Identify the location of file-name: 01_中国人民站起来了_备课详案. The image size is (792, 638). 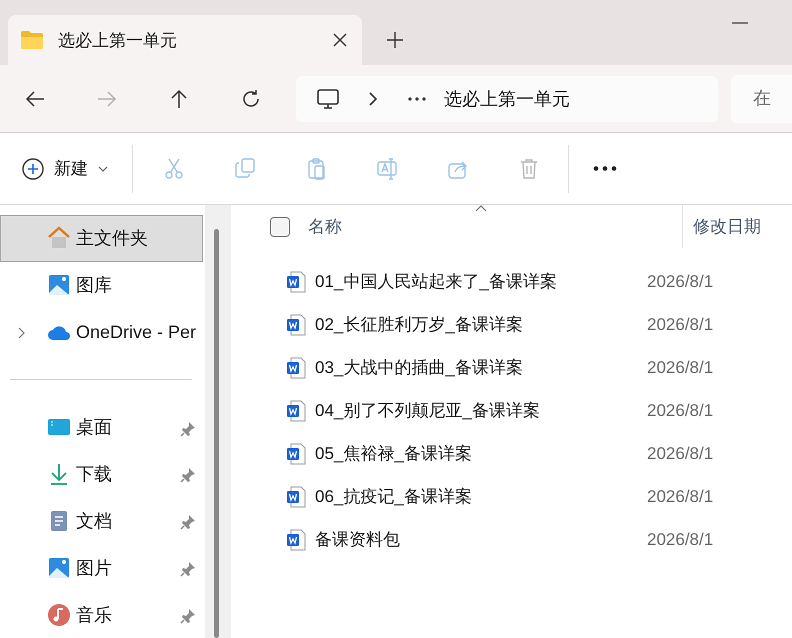
(436, 281).